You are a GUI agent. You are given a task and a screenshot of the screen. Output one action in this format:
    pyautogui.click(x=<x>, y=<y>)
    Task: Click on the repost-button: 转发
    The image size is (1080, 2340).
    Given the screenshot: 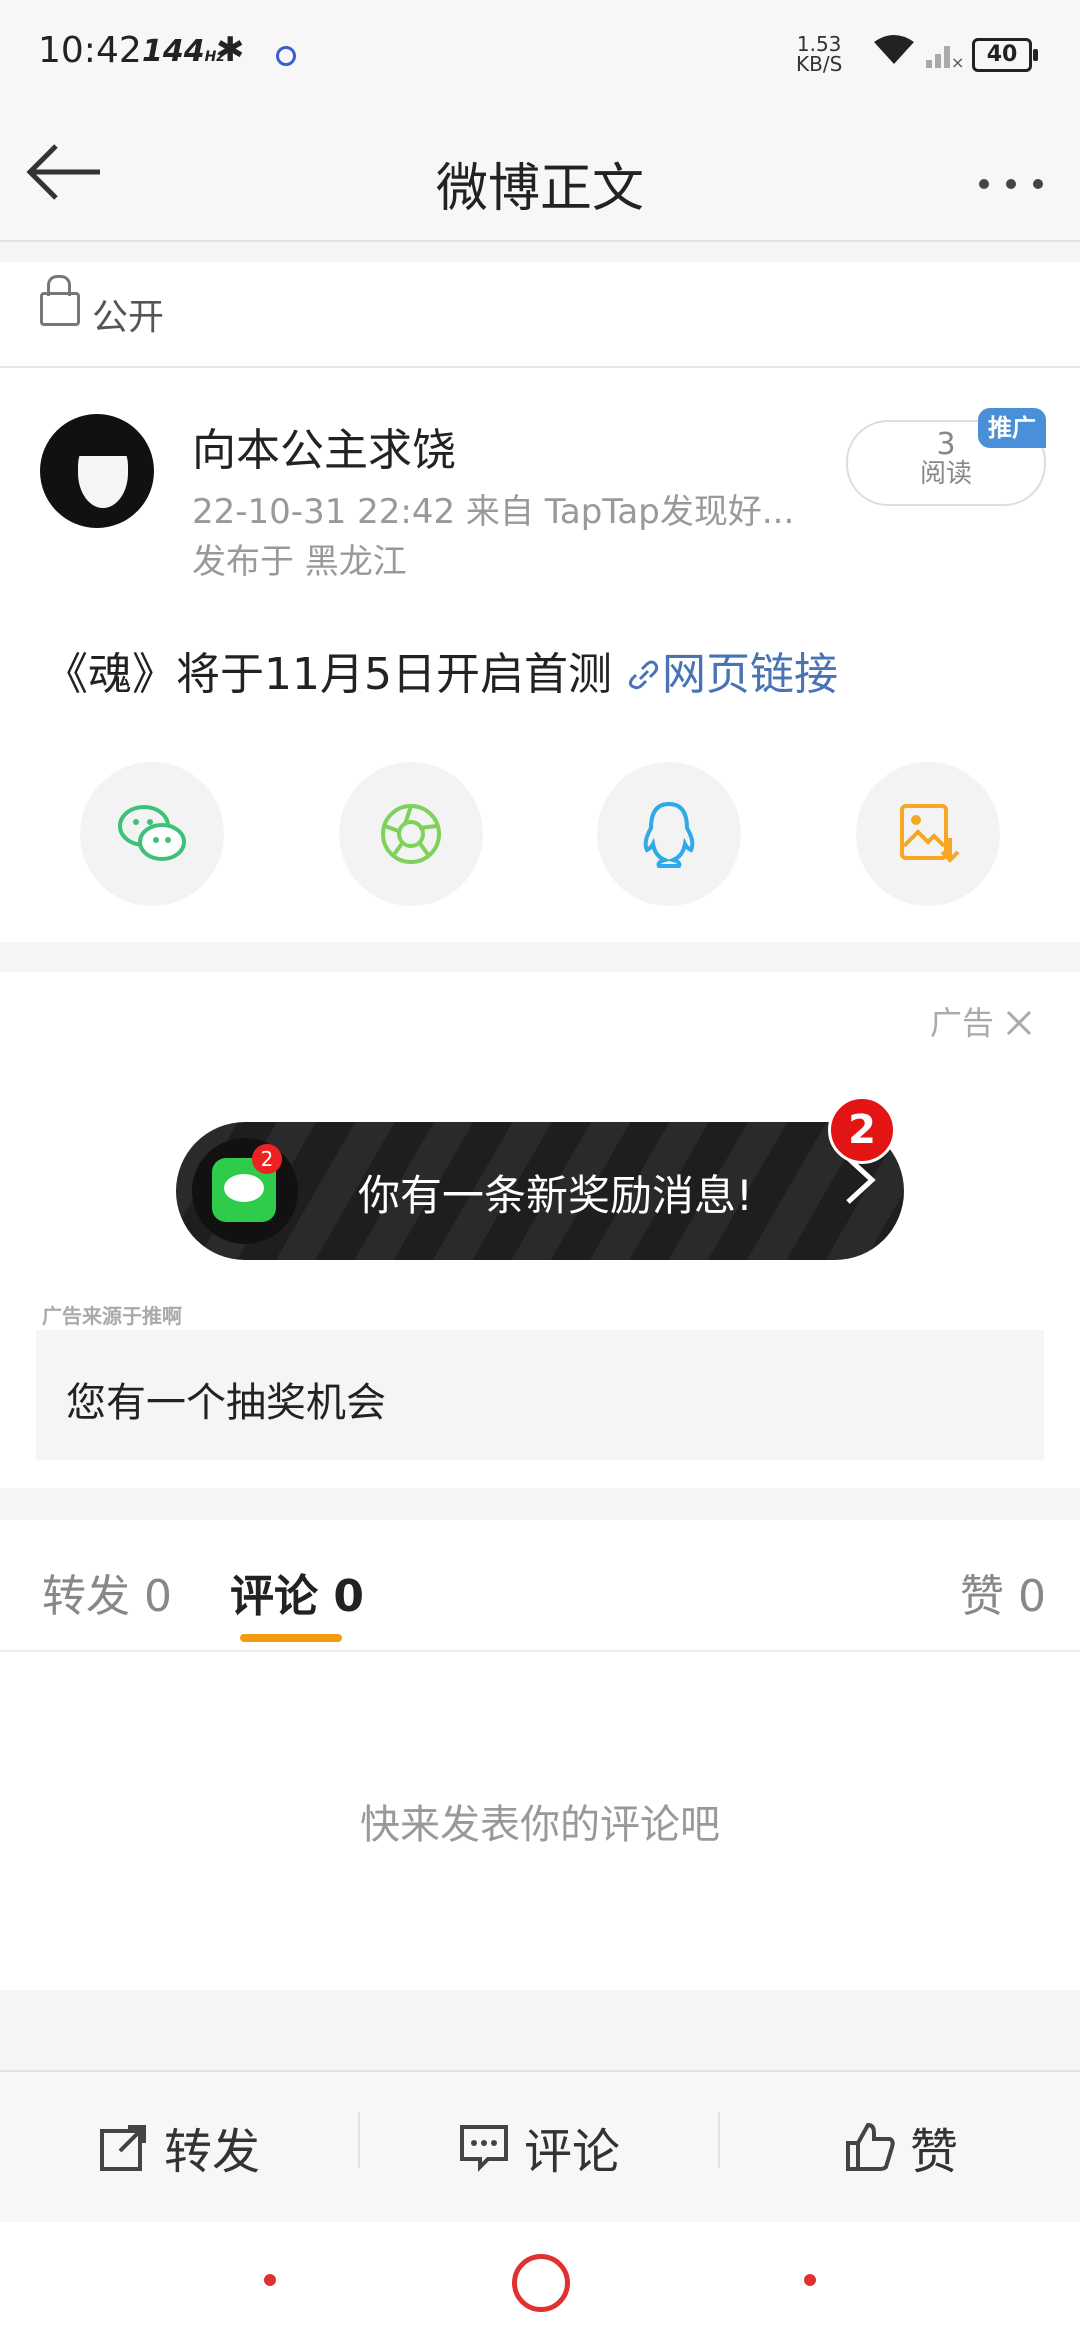 What is the action you would take?
    pyautogui.click(x=179, y=2147)
    